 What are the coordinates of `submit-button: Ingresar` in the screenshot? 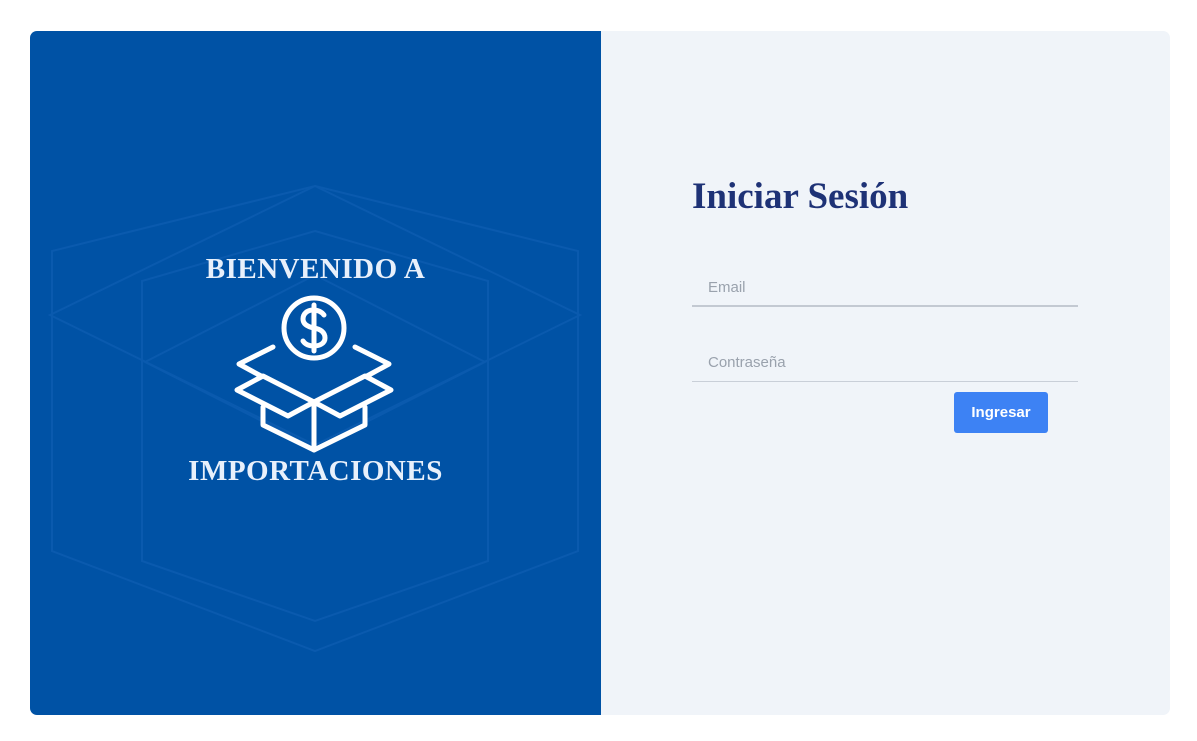 It's located at (1001, 412).